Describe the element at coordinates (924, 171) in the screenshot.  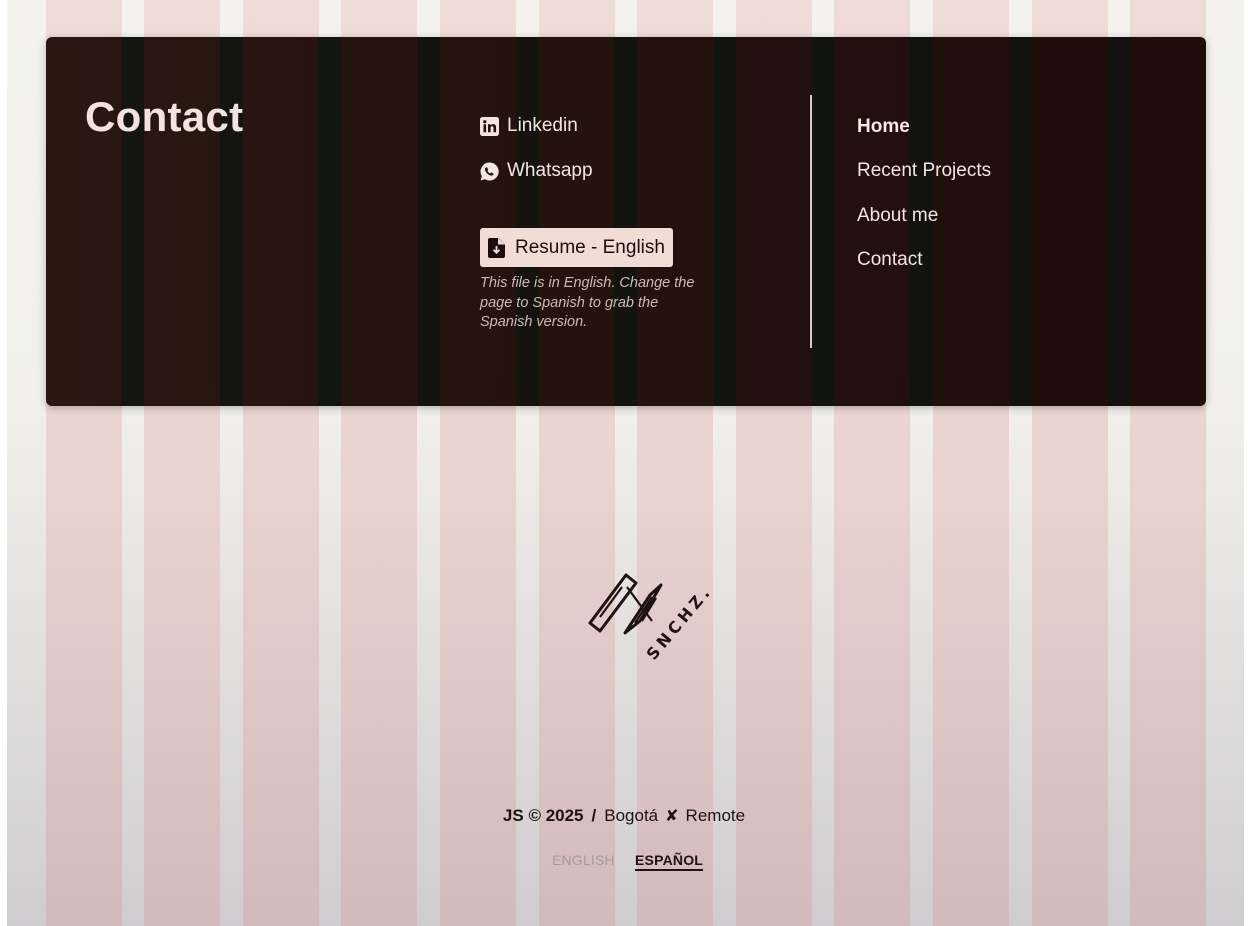
I see `nav-item-recent-projects: Recent Projects` at that location.